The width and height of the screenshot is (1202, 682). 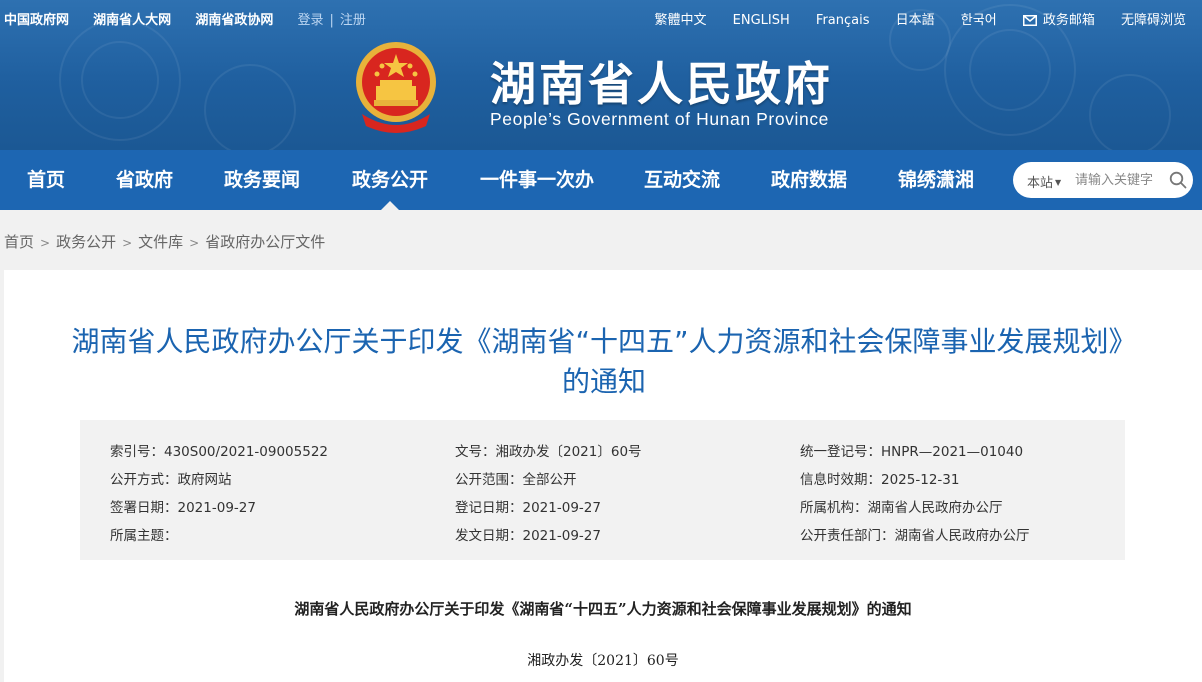 What do you see at coordinates (1120, 180) in the screenshot?
I see `search-input` at bounding box center [1120, 180].